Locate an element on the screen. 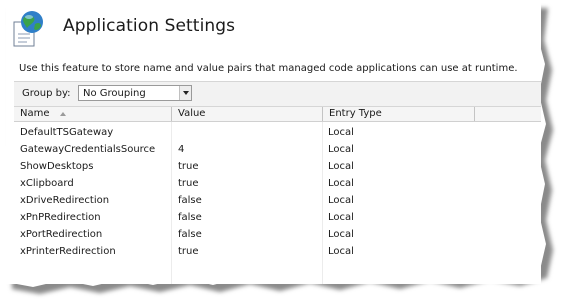  group-by-value: No Grouping is located at coordinates (114, 93).